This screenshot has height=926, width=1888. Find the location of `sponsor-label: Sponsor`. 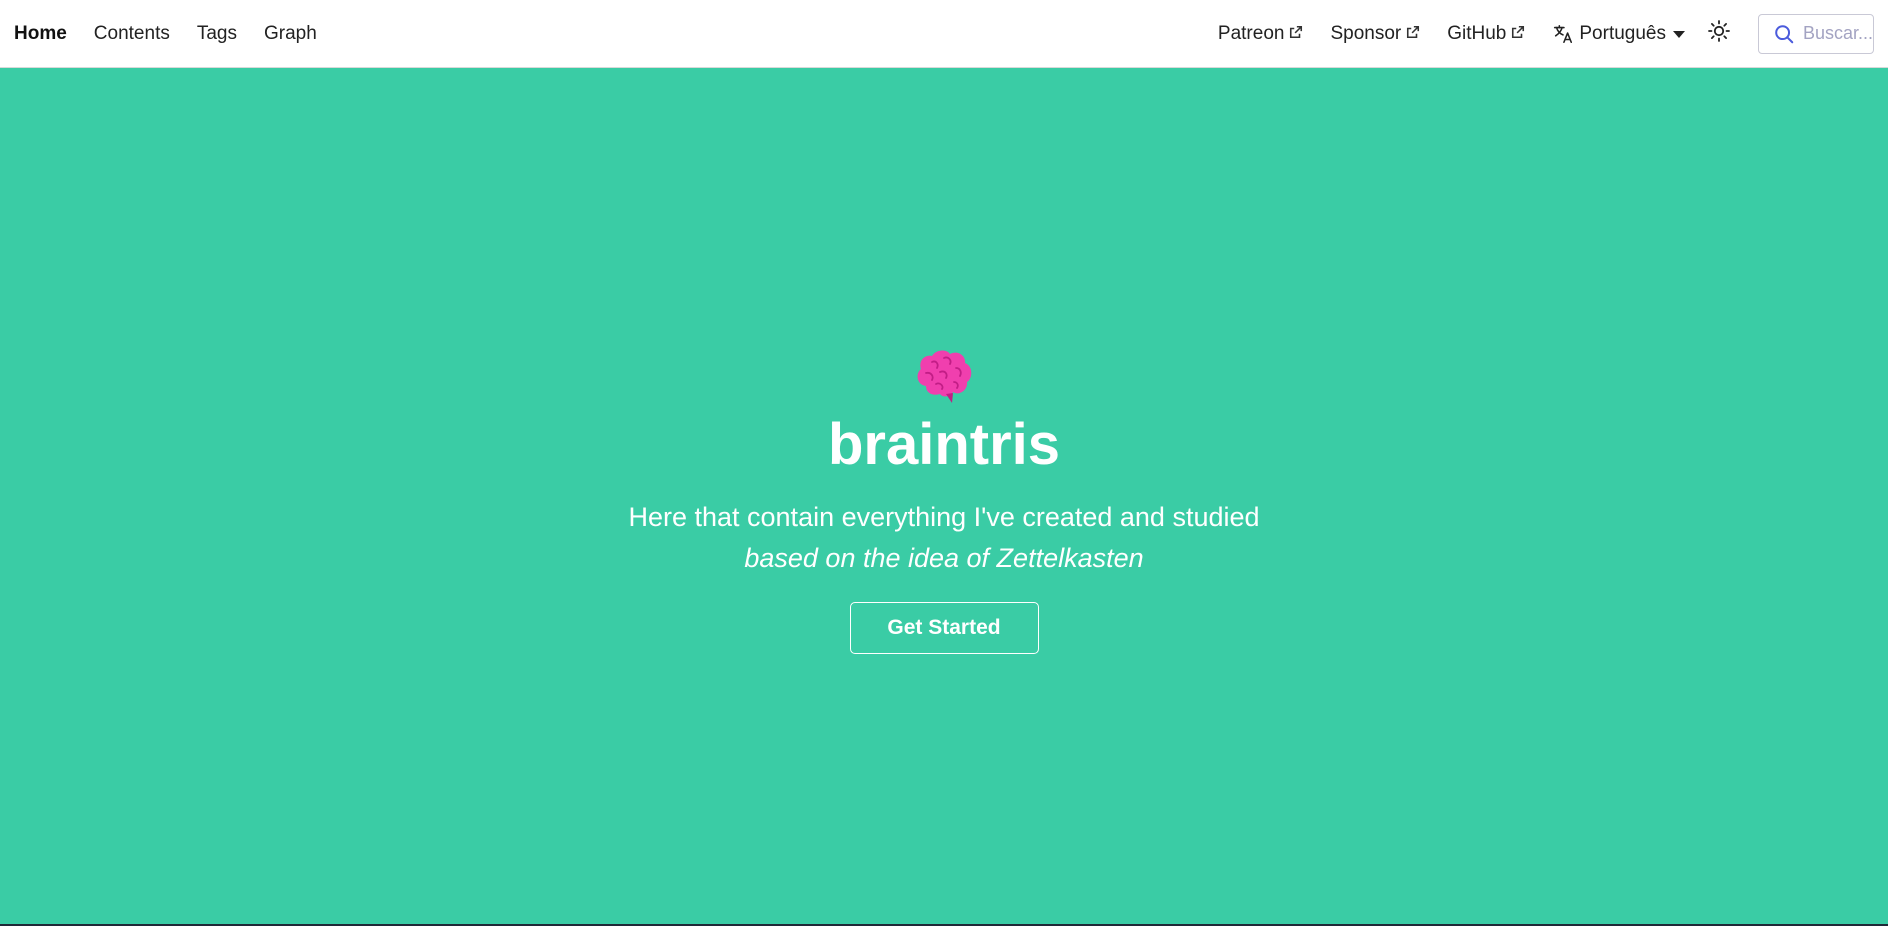

sponsor-label: Sponsor is located at coordinates (1366, 33).